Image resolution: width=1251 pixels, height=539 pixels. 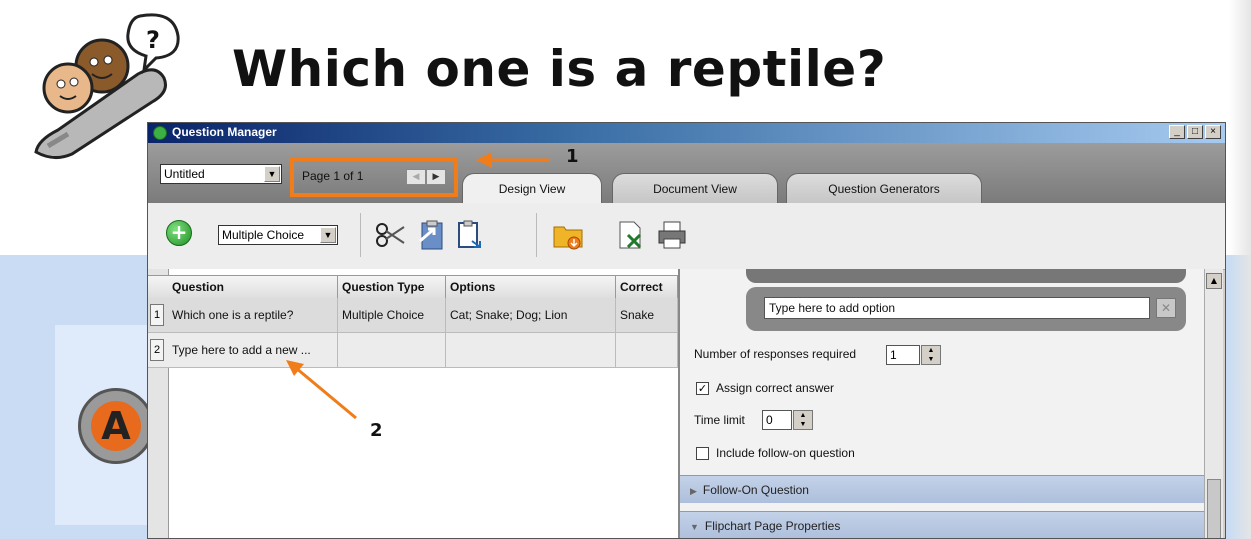 What do you see at coordinates (253, 315) in the screenshot?
I see `question-cell: Which one is a reptile?` at bounding box center [253, 315].